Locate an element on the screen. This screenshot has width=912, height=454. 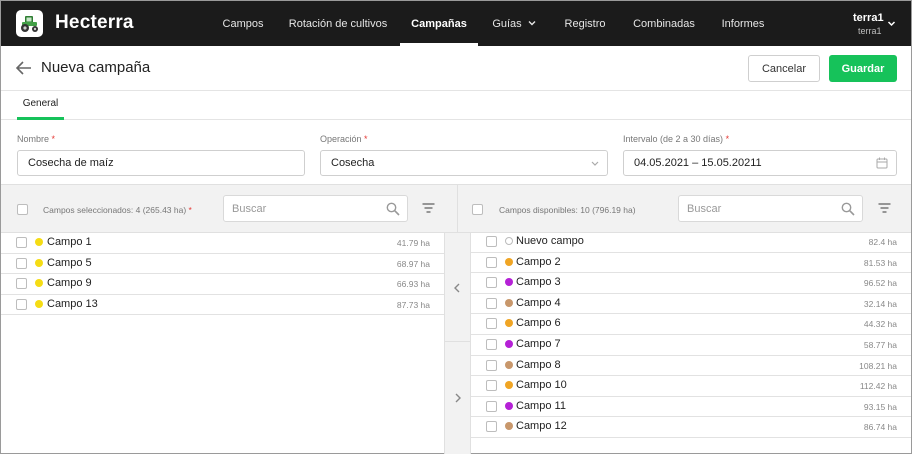
selected-field-row: Campo 5 68.97 ha is located at coordinates (222, 264).